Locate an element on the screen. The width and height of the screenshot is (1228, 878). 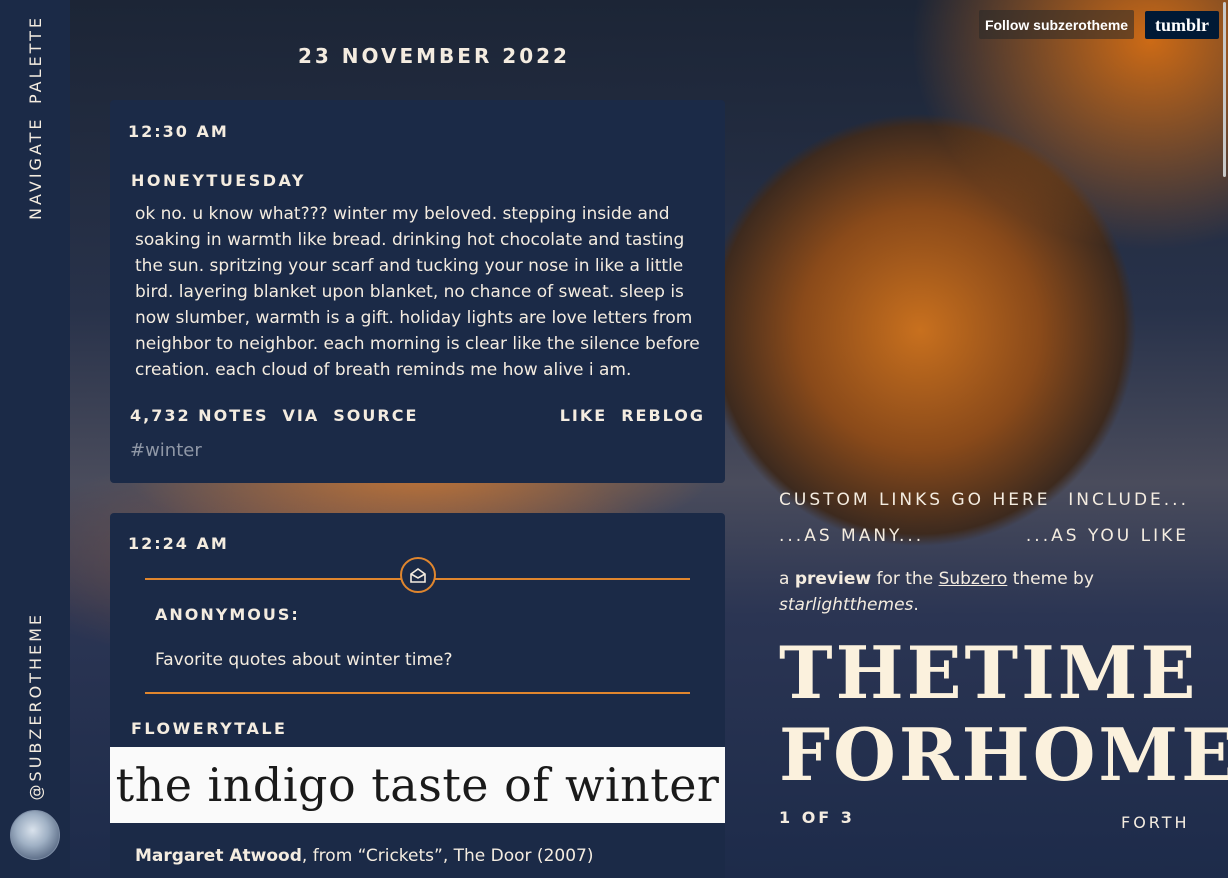
quote-image: the indigo taste of winter is located at coordinates (417, 785).